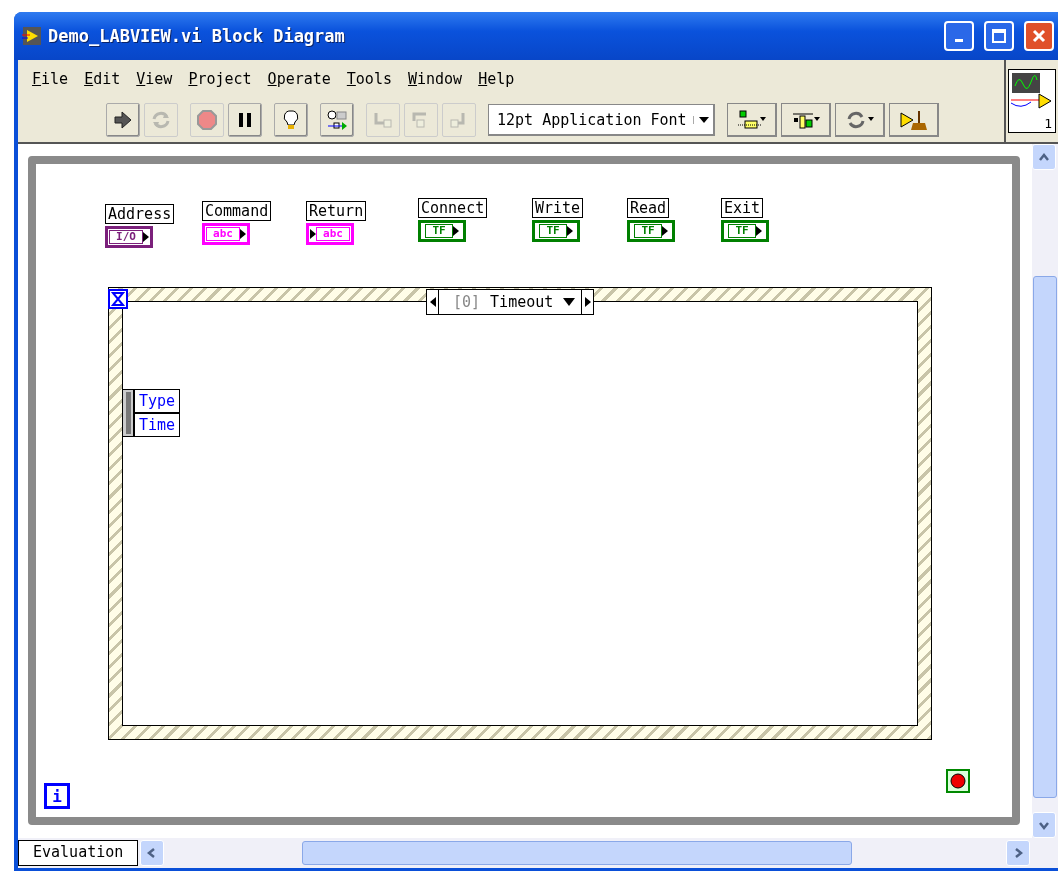 The width and height of the screenshot is (1058, 871). I want to click on close-icon, so click(1039, 36).